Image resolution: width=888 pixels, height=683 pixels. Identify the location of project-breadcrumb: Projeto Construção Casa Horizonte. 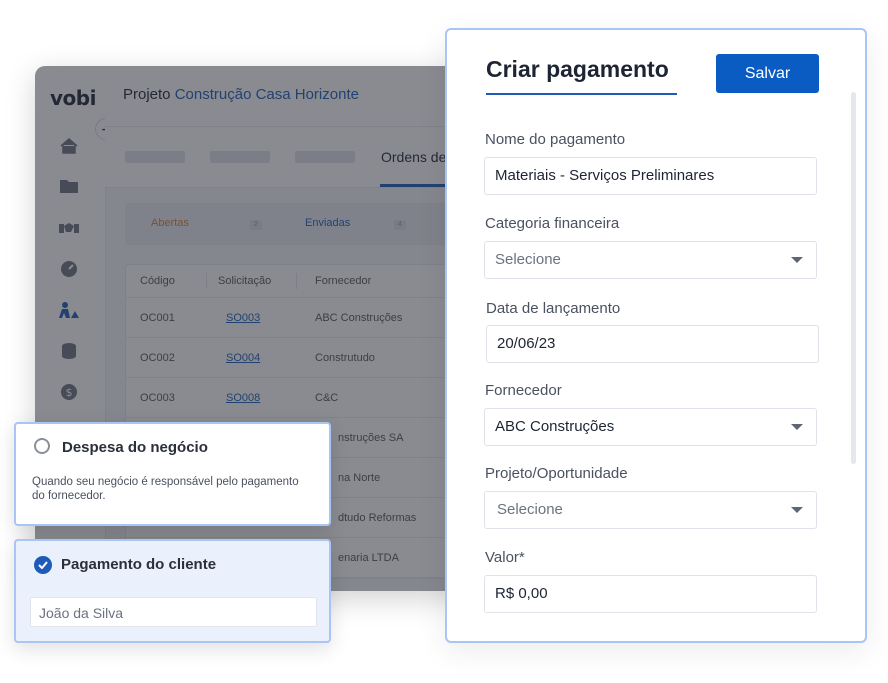
(241, 94).